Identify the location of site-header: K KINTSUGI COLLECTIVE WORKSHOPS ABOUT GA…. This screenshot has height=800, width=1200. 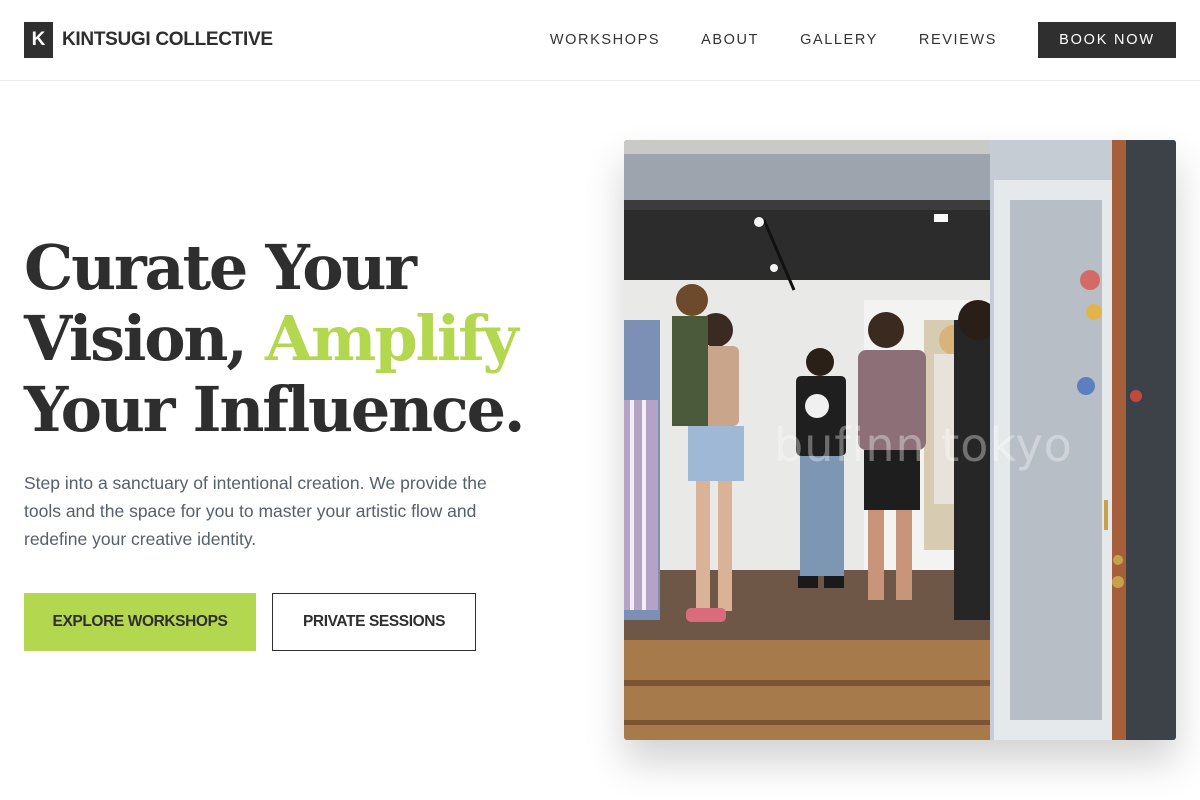
(600, 40).